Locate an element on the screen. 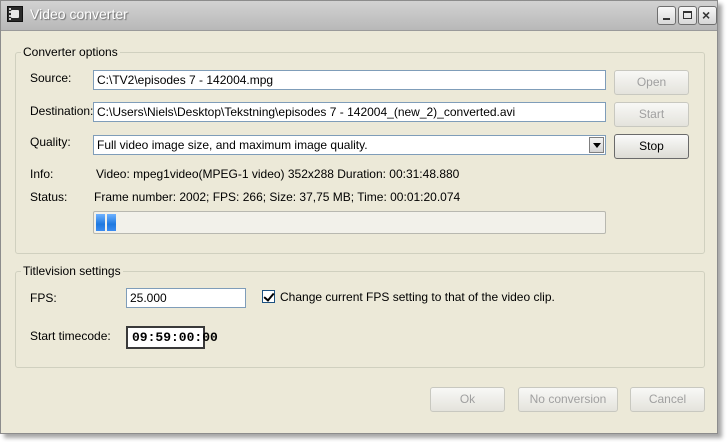 Image resolution: width=727 pixels, height=442 pixels. minimize-button is located at coordinates (666, 15).